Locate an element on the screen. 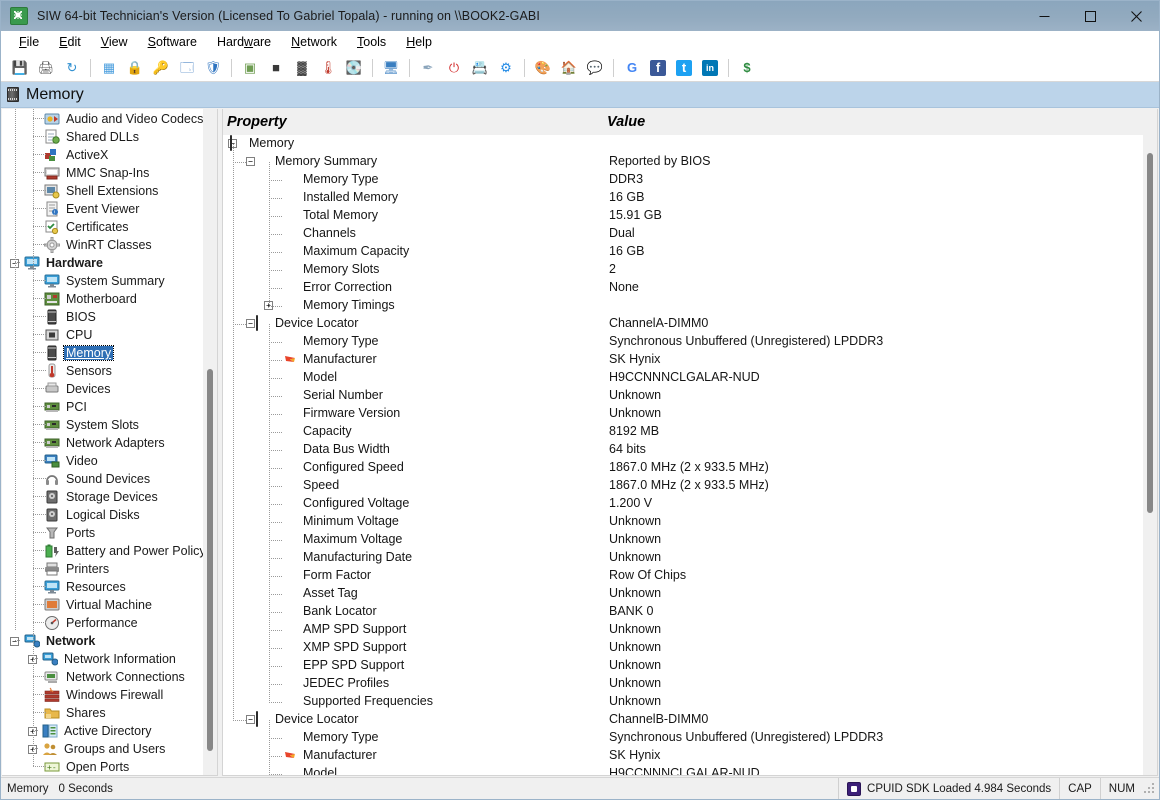 The height and width of the screenshot is (800, 1160). toolbar-lock-icon: 🔒 is located at coordinates (135, 67).